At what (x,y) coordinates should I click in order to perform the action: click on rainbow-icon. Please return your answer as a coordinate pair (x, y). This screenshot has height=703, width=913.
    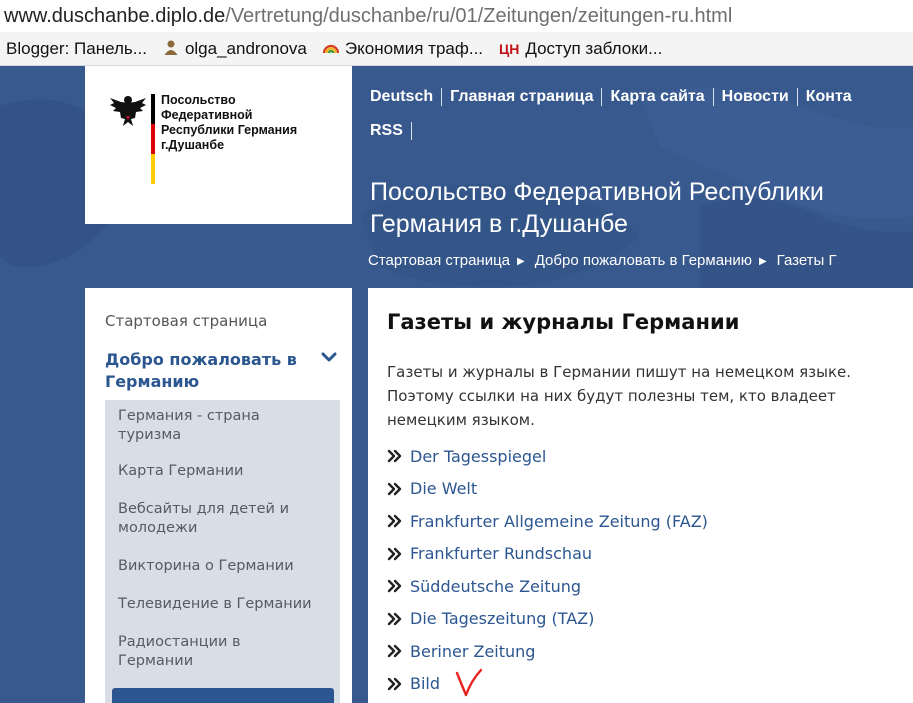
    Looking at the image, I should click on (331, 48).